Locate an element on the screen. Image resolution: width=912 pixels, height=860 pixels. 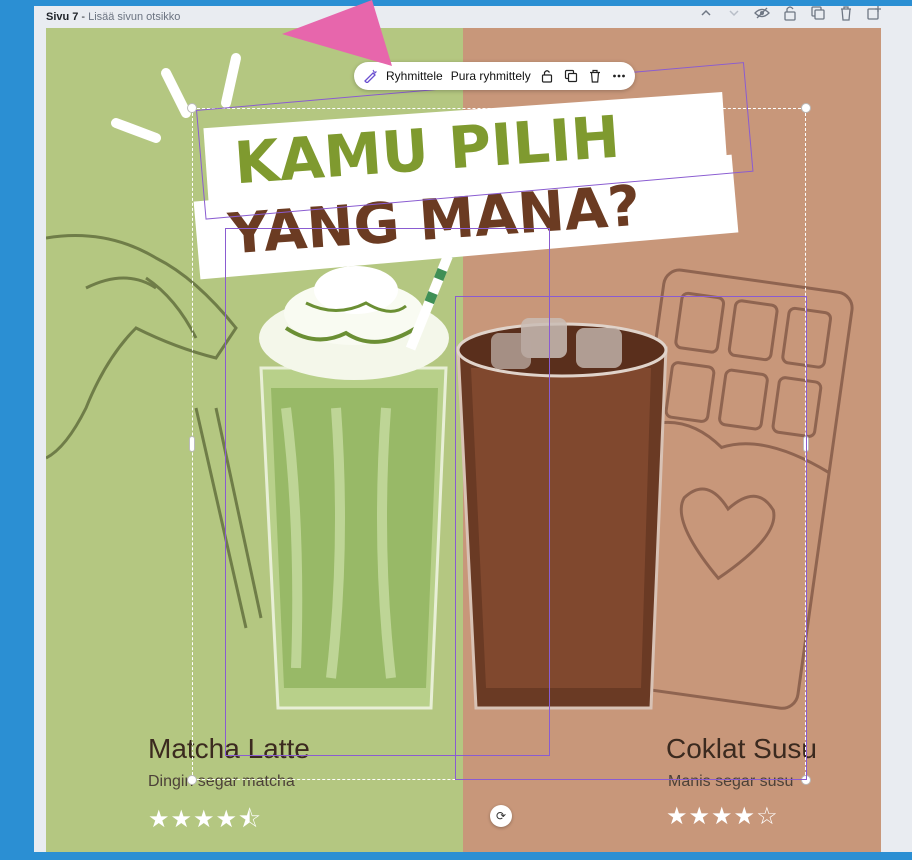
page-label: Sivu 7 is located at coordinates (62, 17).